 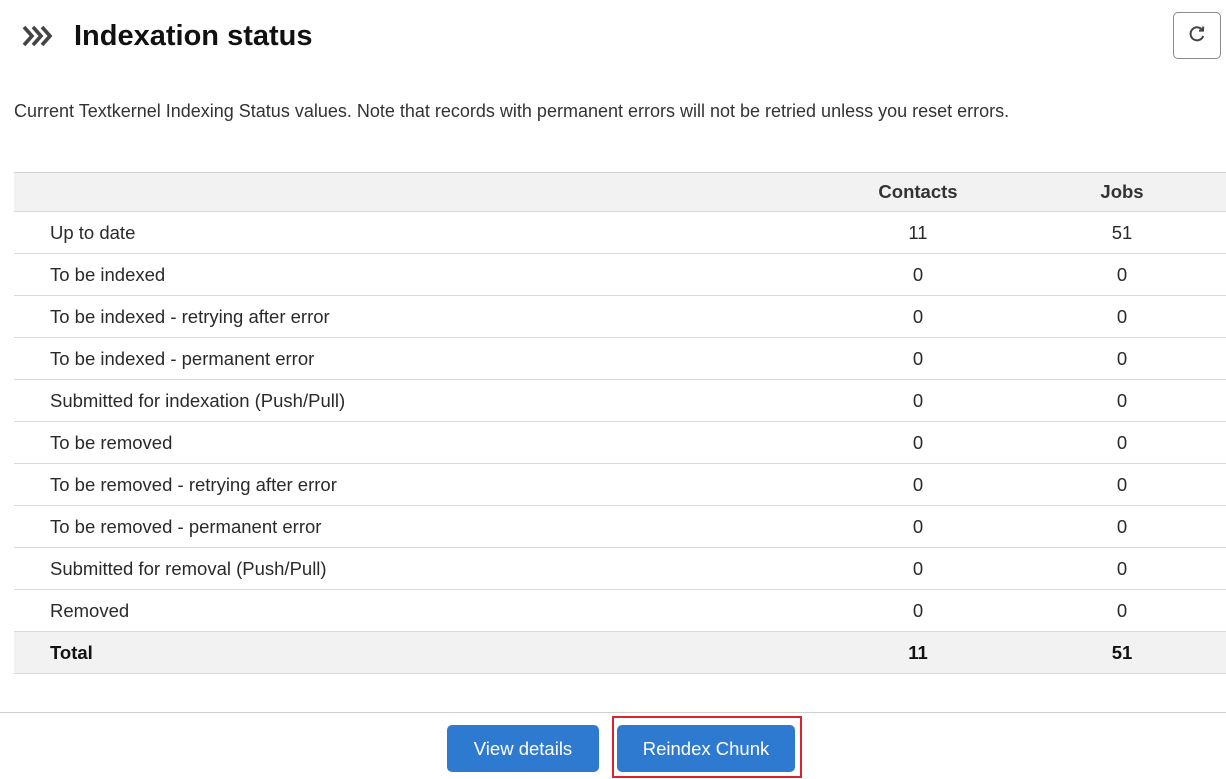 What do you see at coordinates (416, 484) in the screenshot?
I see `row-label: To be removed - retrying after error` at bounding box center [416, 484].